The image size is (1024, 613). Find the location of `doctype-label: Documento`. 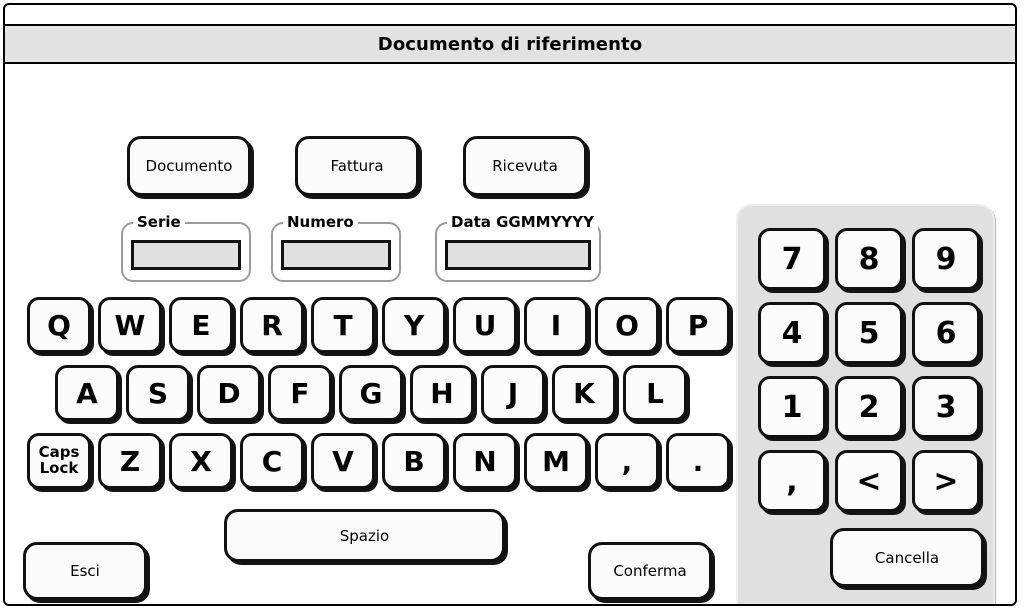

doctype-label: Documento is located at coordinates (189, 166).